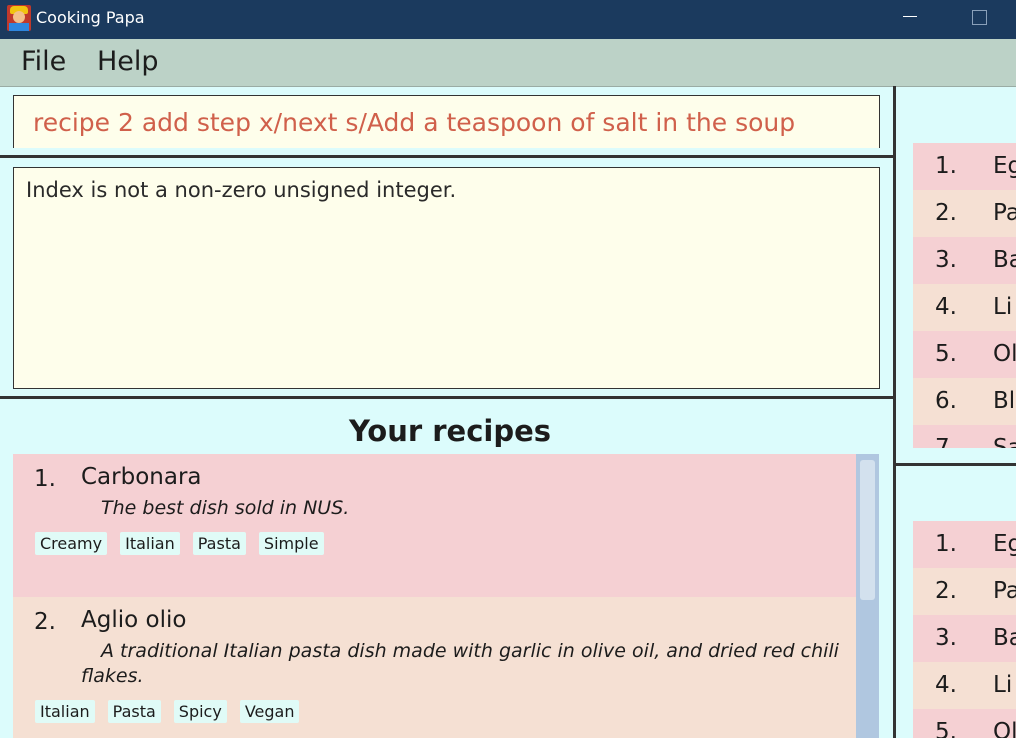 This screenshot has height=738, width=1016. What do you see at coordinates (946, 401) in the screenshot?
I see `row-index: 6.` at bounding box center [946, 401].